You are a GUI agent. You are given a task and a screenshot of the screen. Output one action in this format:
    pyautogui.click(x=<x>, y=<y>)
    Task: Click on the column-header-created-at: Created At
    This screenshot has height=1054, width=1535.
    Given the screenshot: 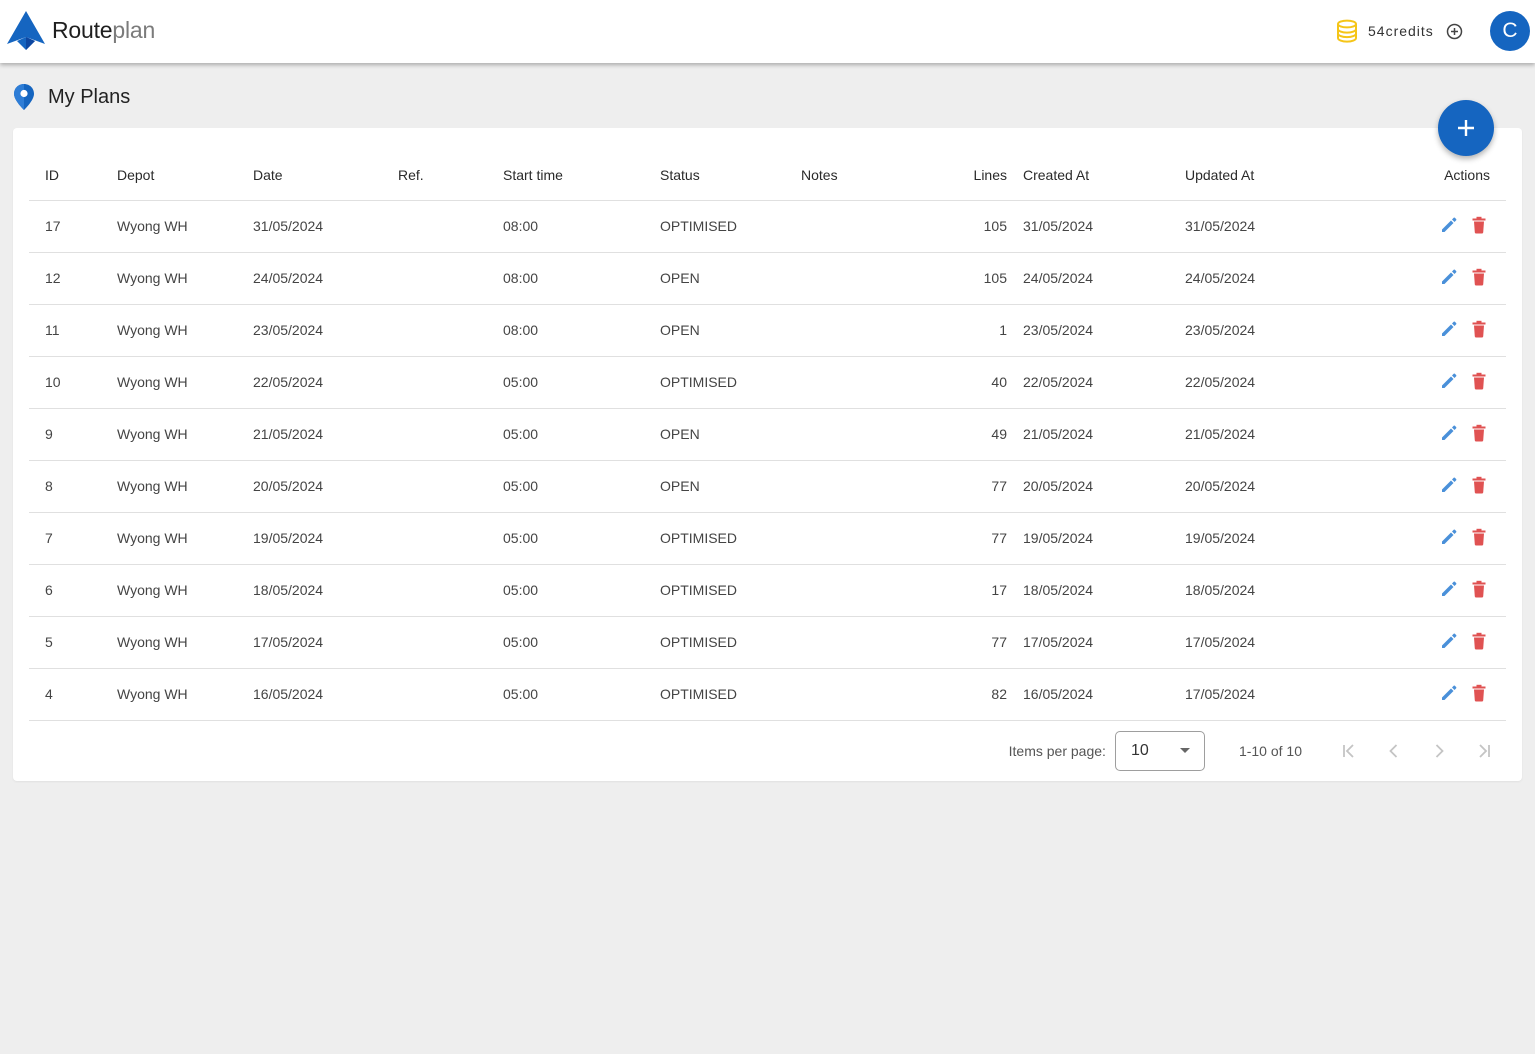 What is the action you would take?
    pyautogui.click(x=1104, y=172)
    